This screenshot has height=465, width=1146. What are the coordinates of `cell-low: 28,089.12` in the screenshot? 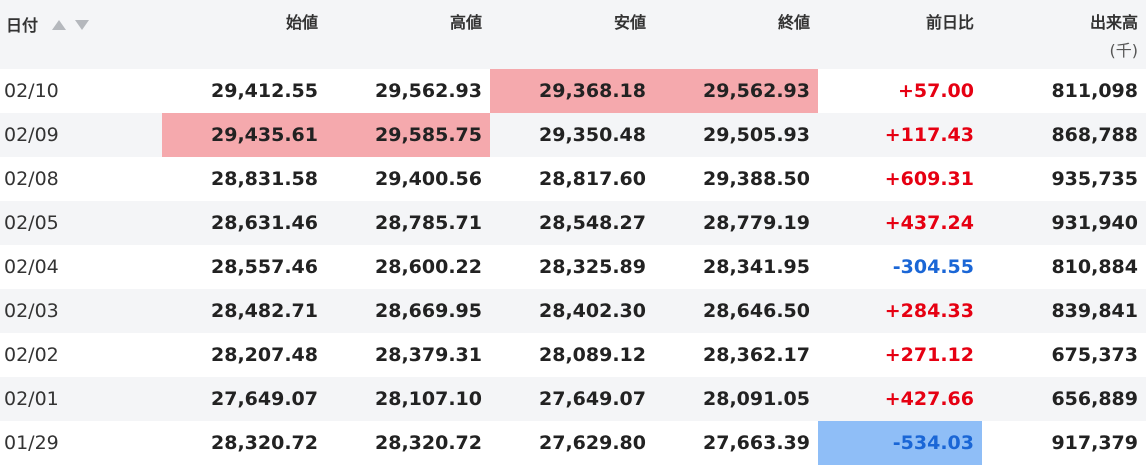 It's located at (592, 355).